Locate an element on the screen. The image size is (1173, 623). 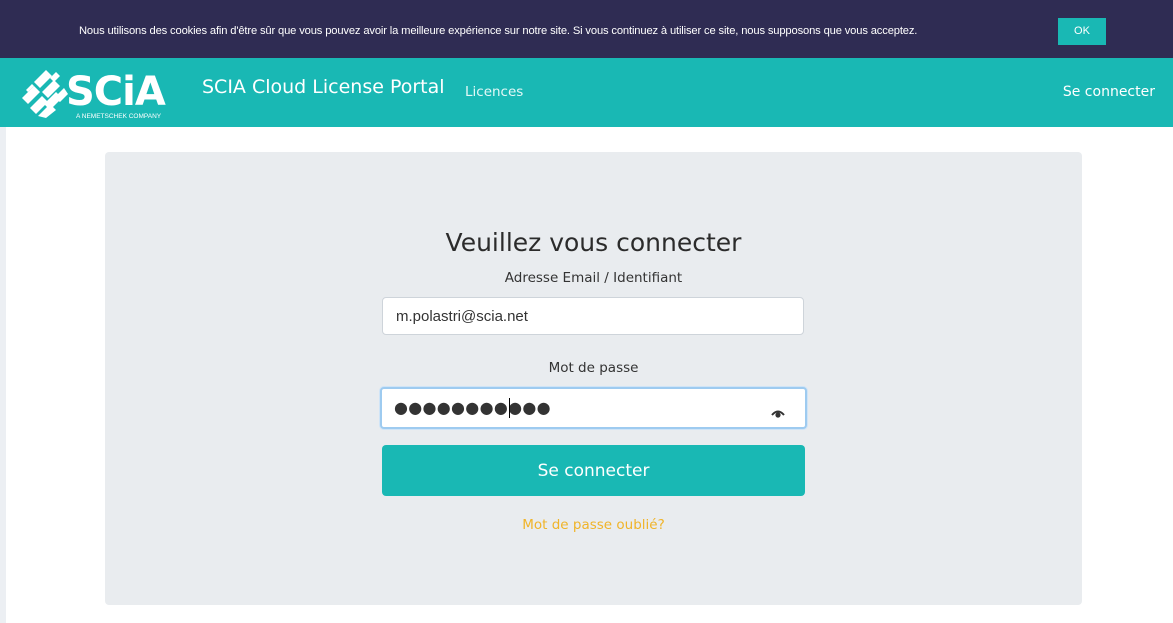
scia-logo-icon: SCiA A NEMETSCHEK COMPANY is located at coordinates (110, 92).